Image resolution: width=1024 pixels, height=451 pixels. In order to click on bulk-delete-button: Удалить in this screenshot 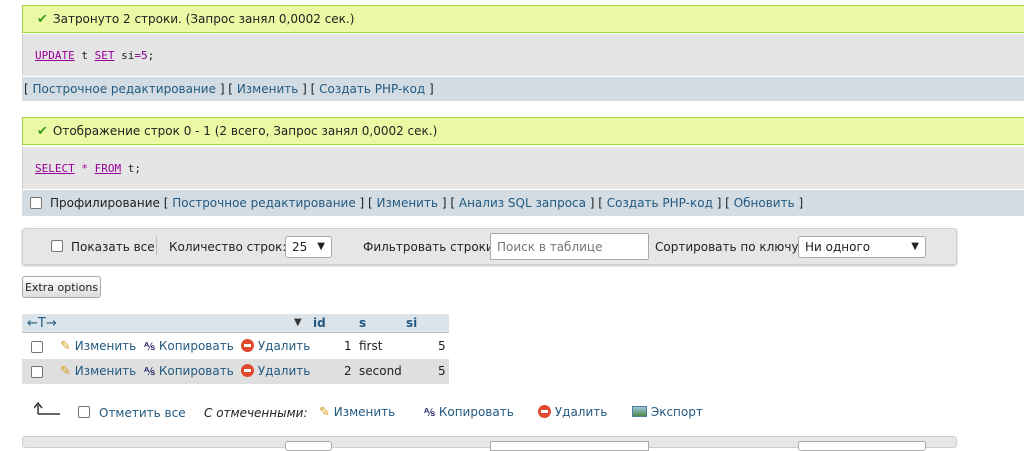, I will do `click(572, 412)`.